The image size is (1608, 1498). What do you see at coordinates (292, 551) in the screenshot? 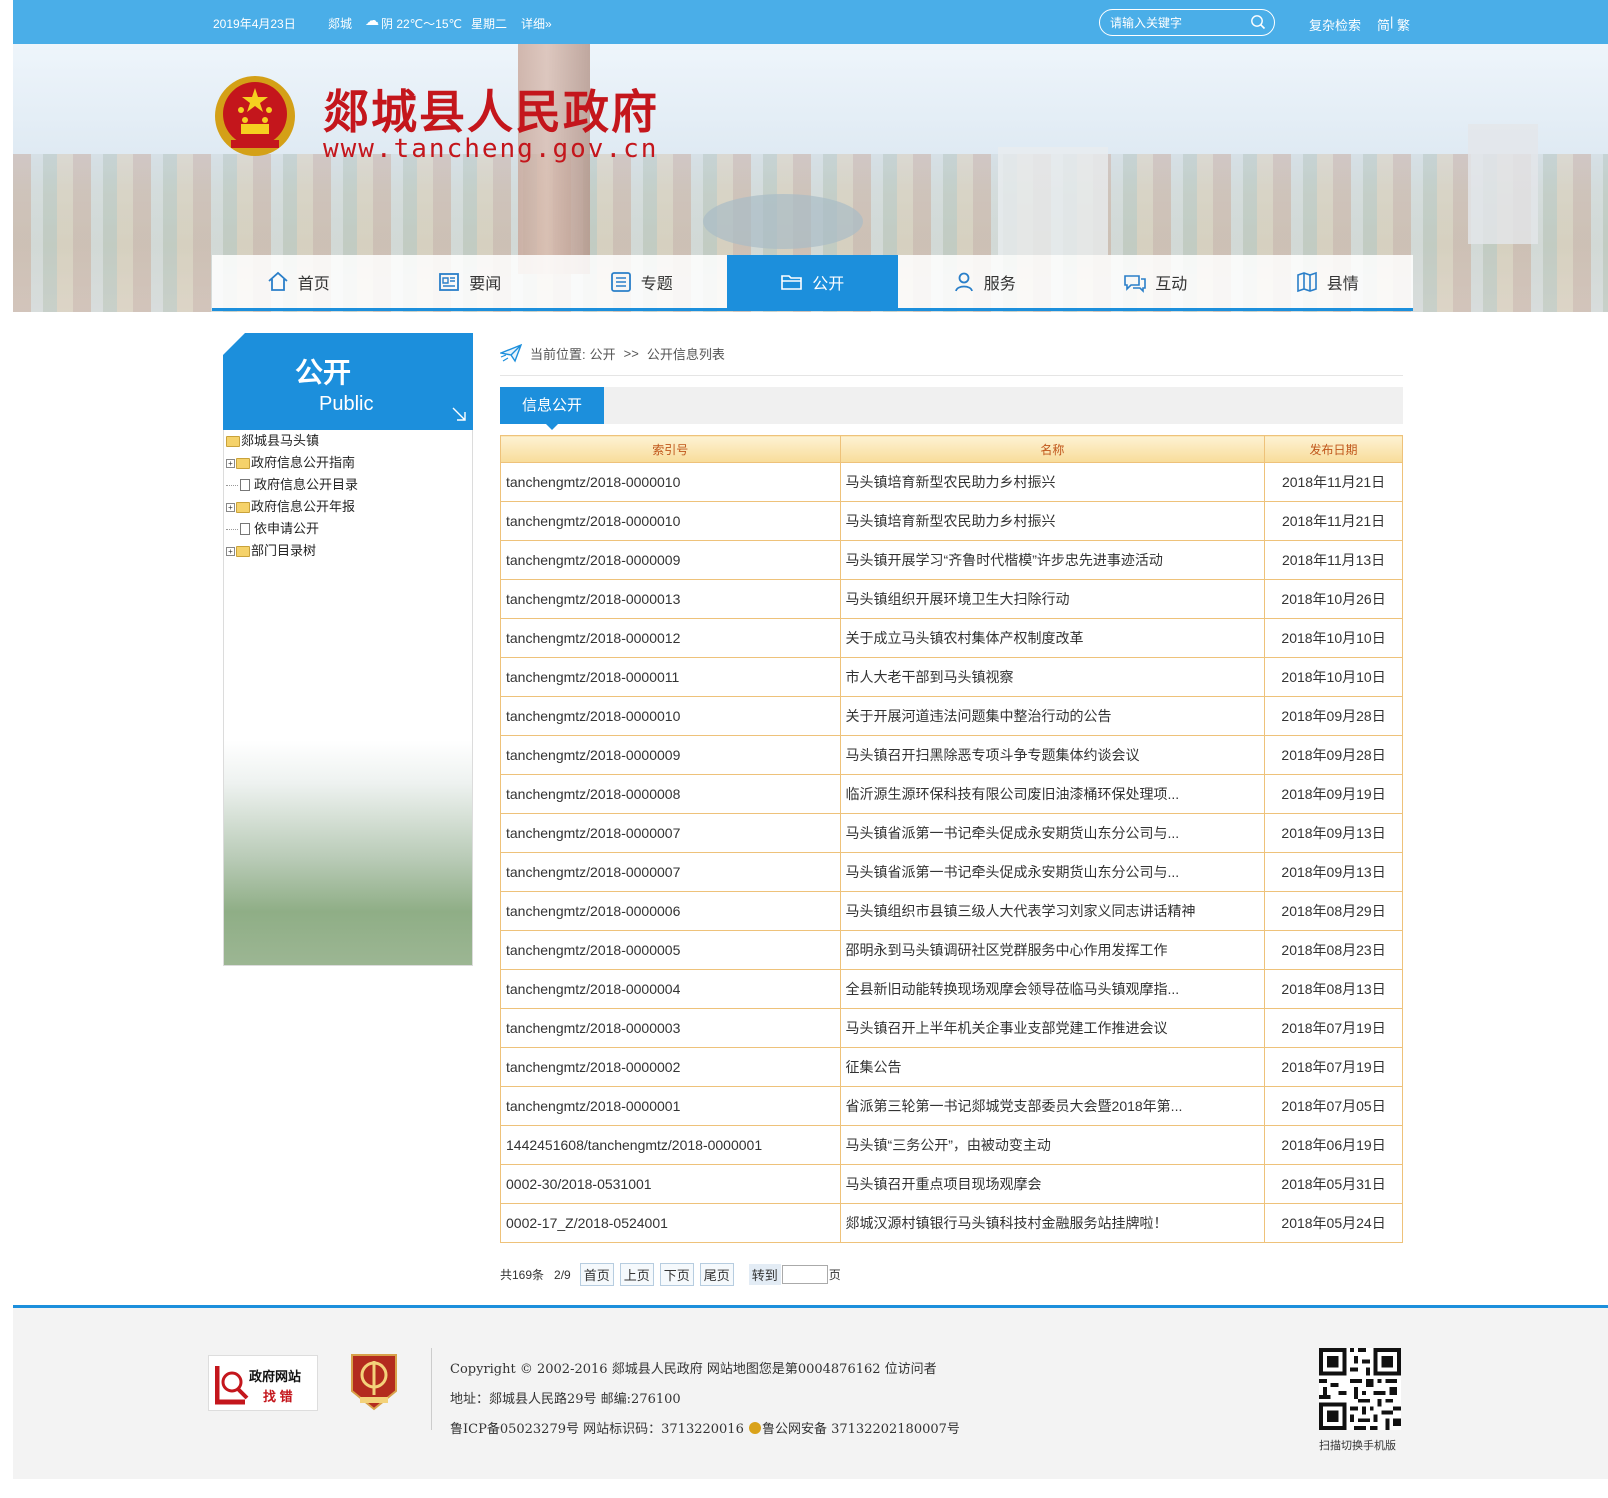
I see `tree-node-department-tree: + 部门目录树` at bounding box center [292, 551].